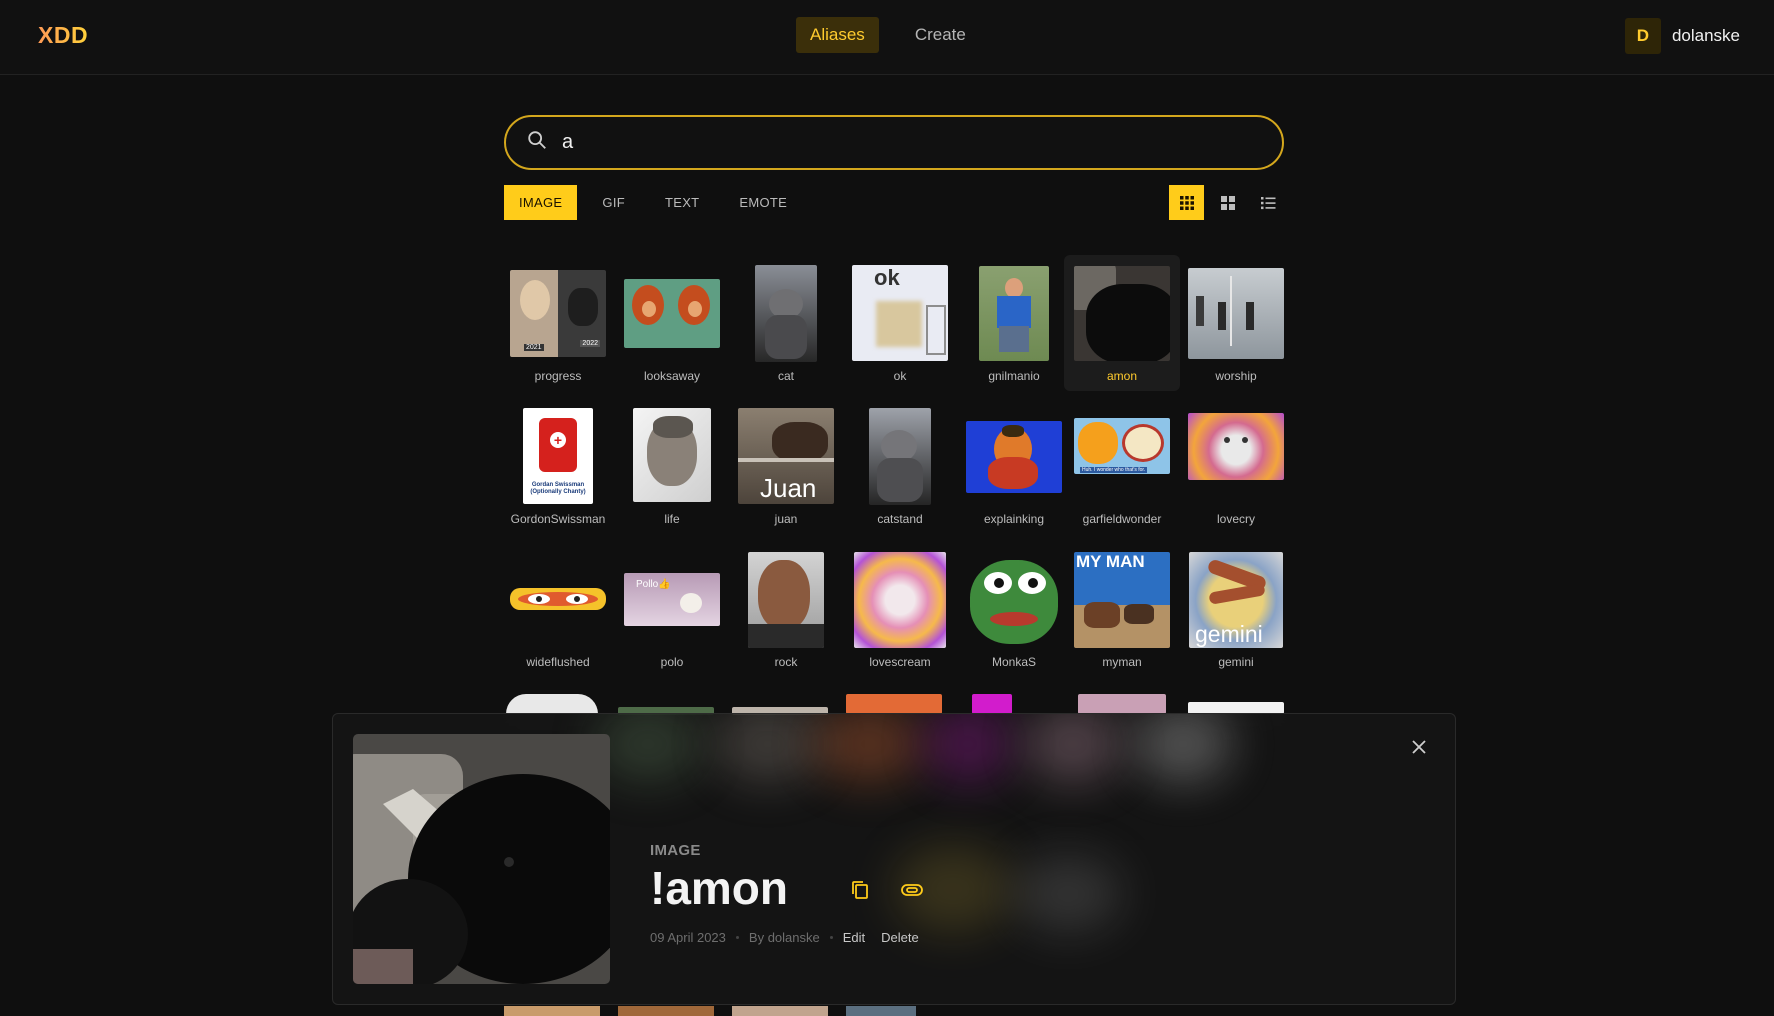 The image size is (1774, 1016). What do you see at coordinates (541, 202) in the screenshot?
I see `filter-image: IMAGE` at bounding box center [541, 202].